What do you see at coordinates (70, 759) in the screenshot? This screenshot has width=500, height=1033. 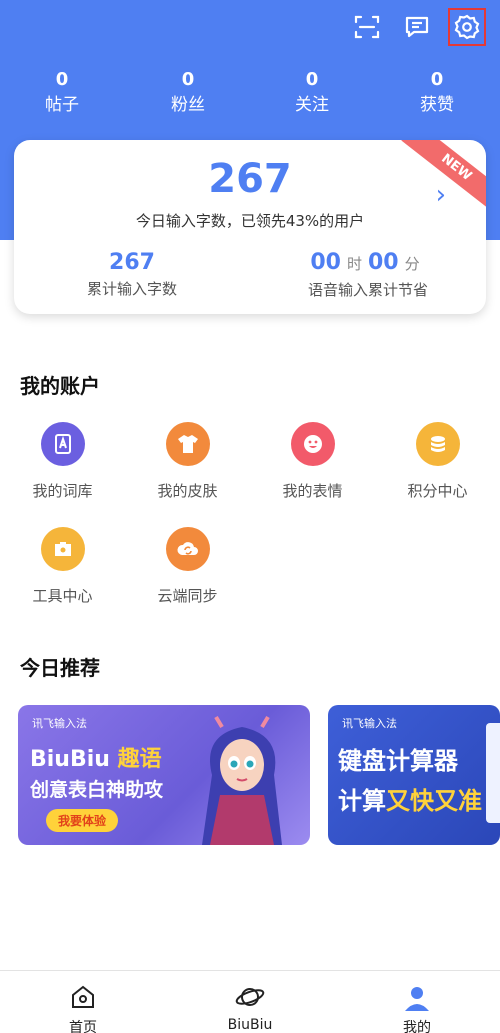 I see `banner-title-part1: BiuBiu` at bounding box center [70, 759].